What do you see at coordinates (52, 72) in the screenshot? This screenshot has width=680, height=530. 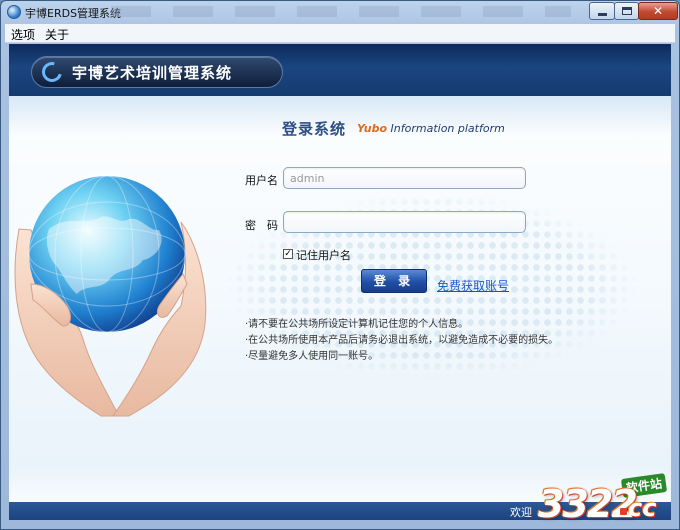 I see `logo-swirl-icon` at bounding box center [52, 72].